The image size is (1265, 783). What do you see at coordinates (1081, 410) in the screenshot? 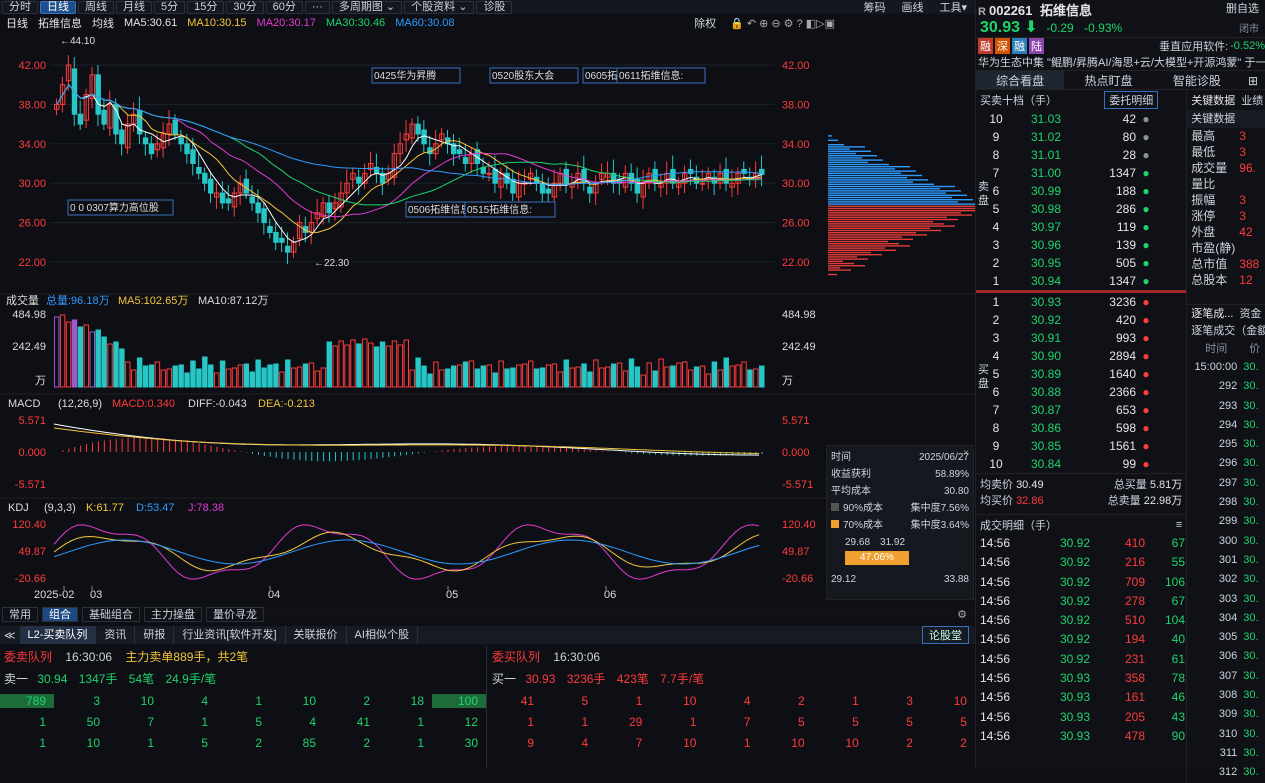
I see `orderbook-row: 7 30.87 653 ●` at bounding box center [1081, 410].